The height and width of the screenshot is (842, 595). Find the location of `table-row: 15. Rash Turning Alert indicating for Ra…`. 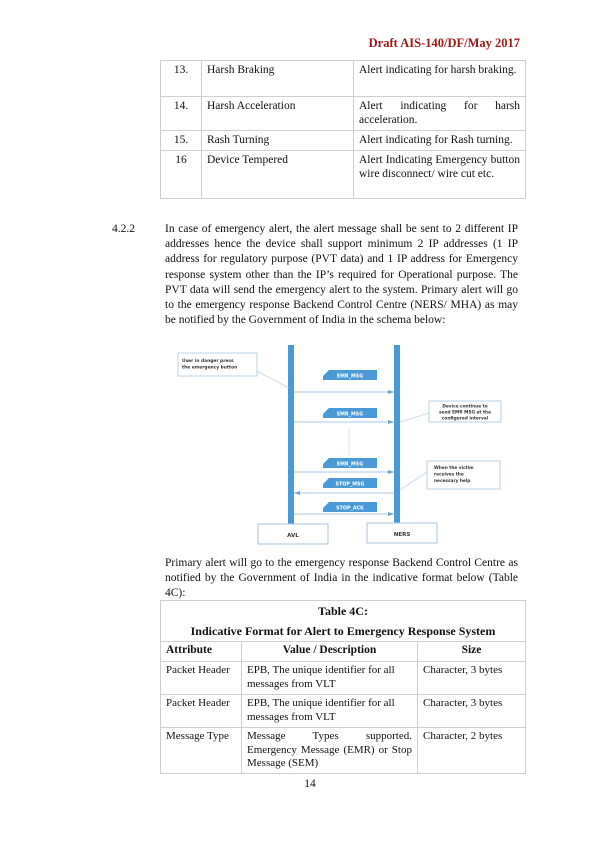

table-row: 15. Rash Turning Alert indicating for Ra… is located at coordinates (343, 140).